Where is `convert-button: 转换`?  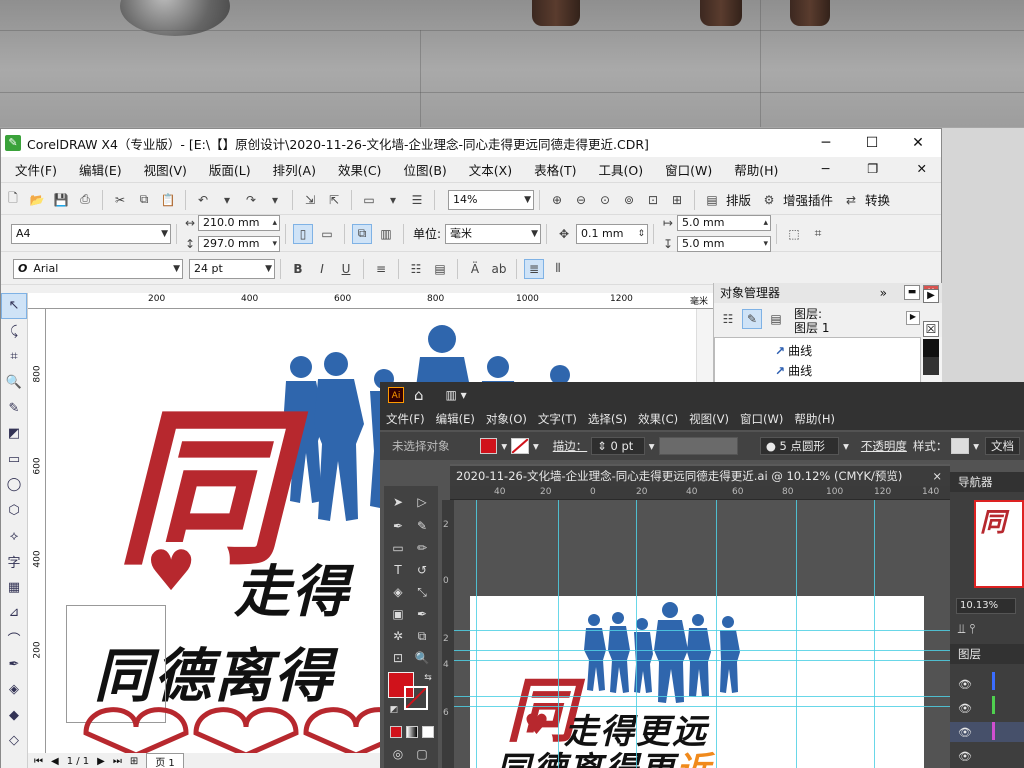
convert-button: 转换 is located at coordinates (877, 199).